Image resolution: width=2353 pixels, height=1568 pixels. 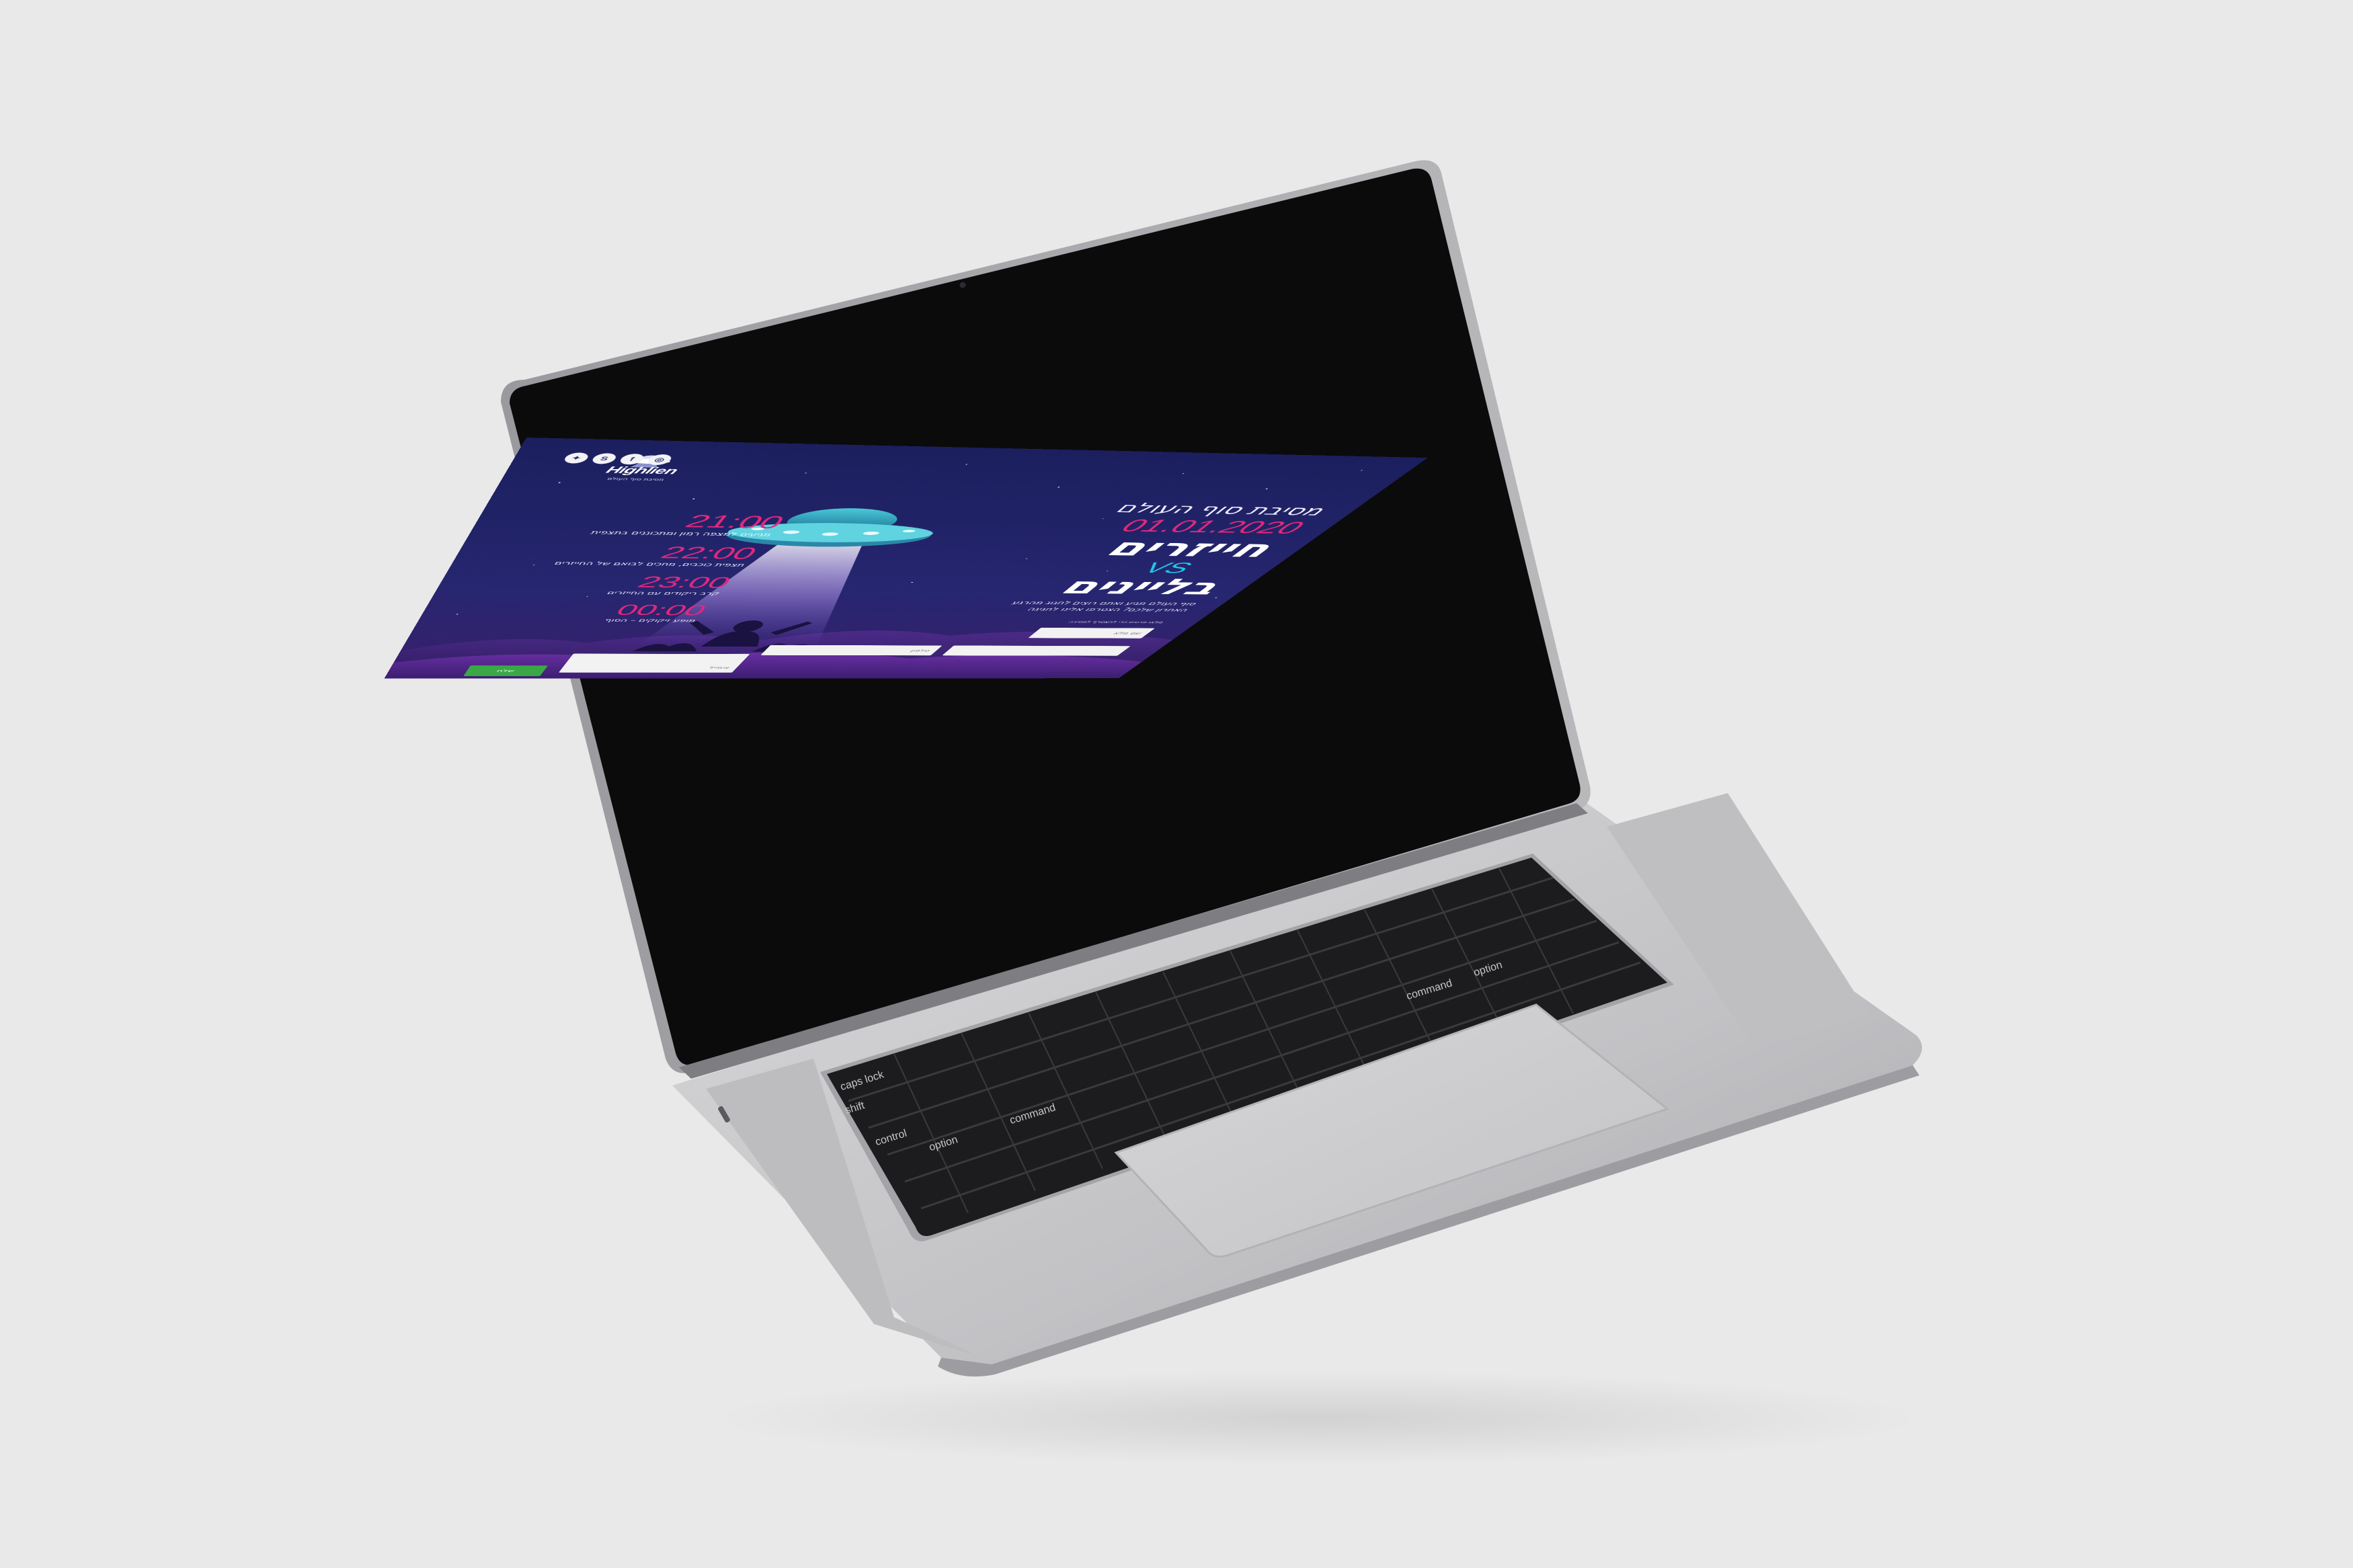 What do you see at coordinates (660, 524) in the screenshot?
I see `schedule-item: 21:00 מגיעים למצפה רמון ומתכוננים בתצפית` at bounding box center [660, 524].